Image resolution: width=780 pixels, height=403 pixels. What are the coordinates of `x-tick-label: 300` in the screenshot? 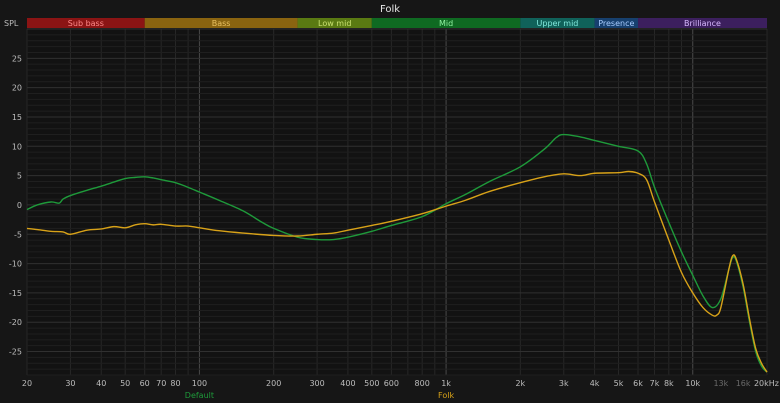 It's located at (316, 383).